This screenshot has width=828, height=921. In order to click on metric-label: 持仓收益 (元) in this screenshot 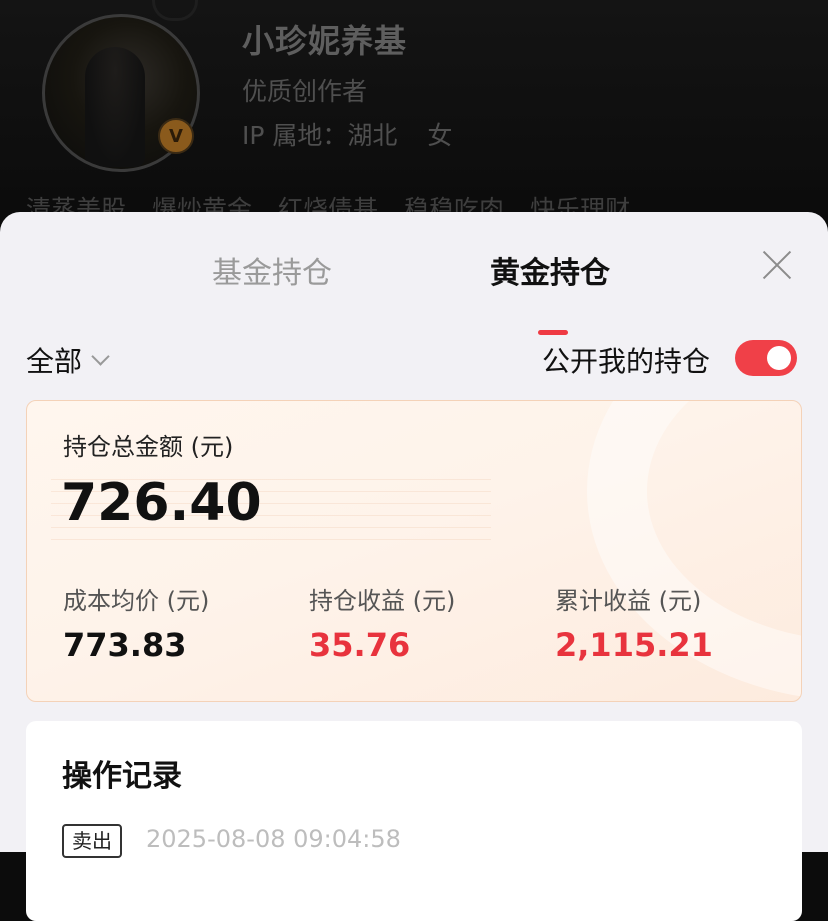, I will do `click(382, 601)`.